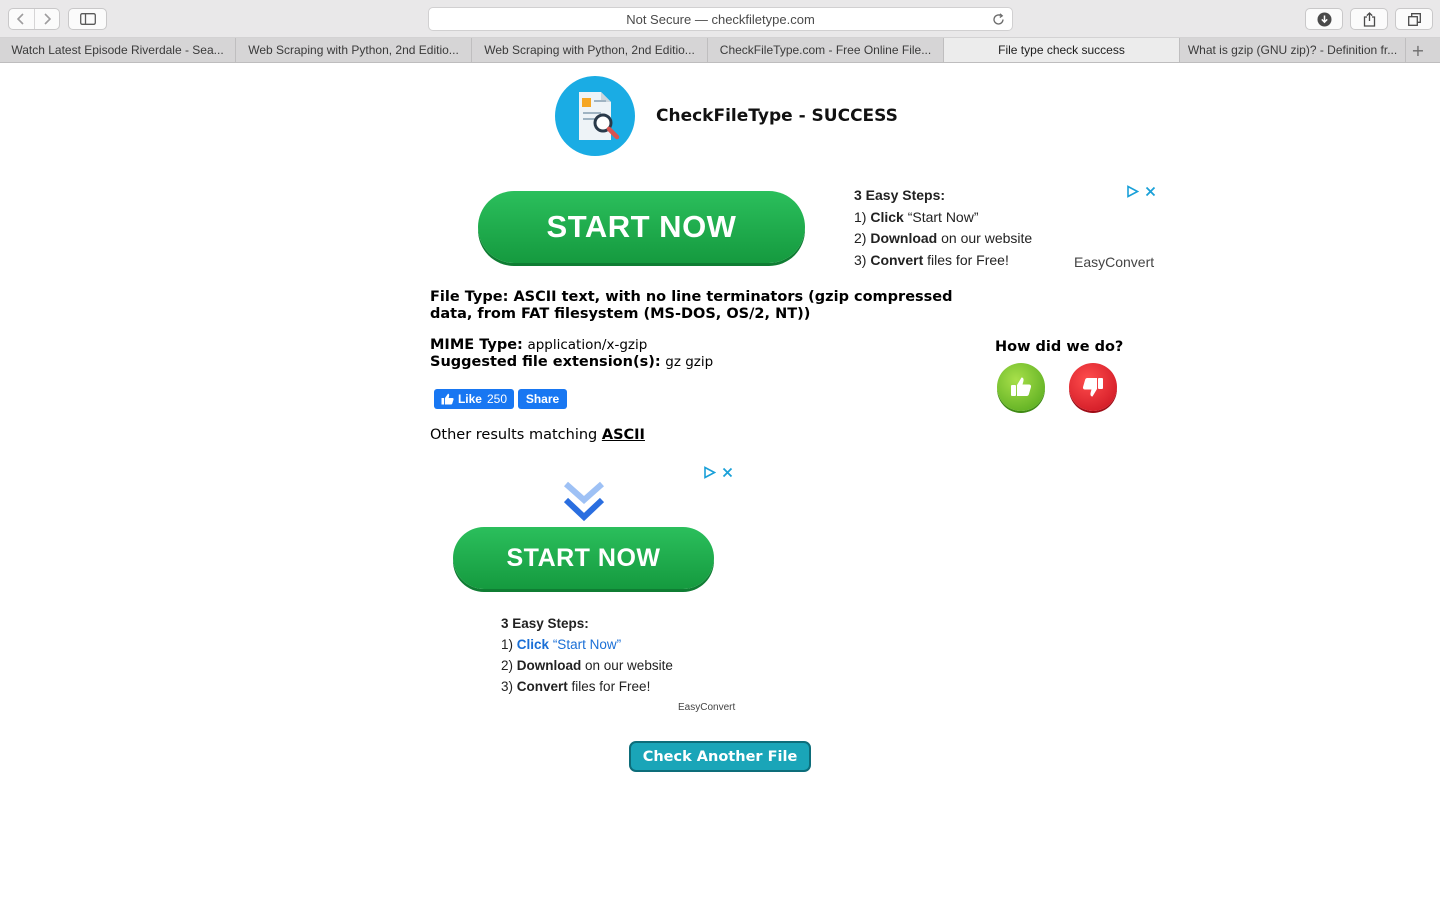 The image size is (1440, 900). I want to click on reload-icon, so click(998, 19).